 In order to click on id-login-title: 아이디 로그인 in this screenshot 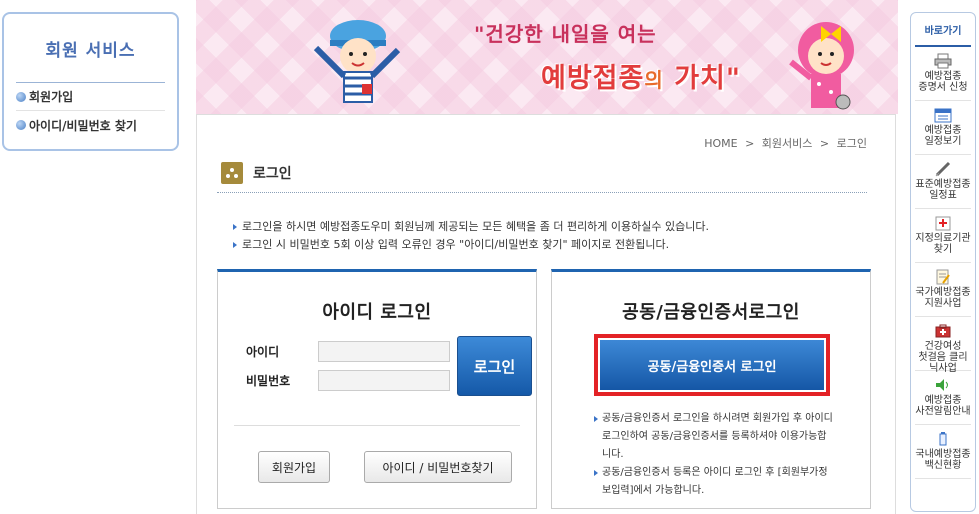, I will do `click(377, 312)`.